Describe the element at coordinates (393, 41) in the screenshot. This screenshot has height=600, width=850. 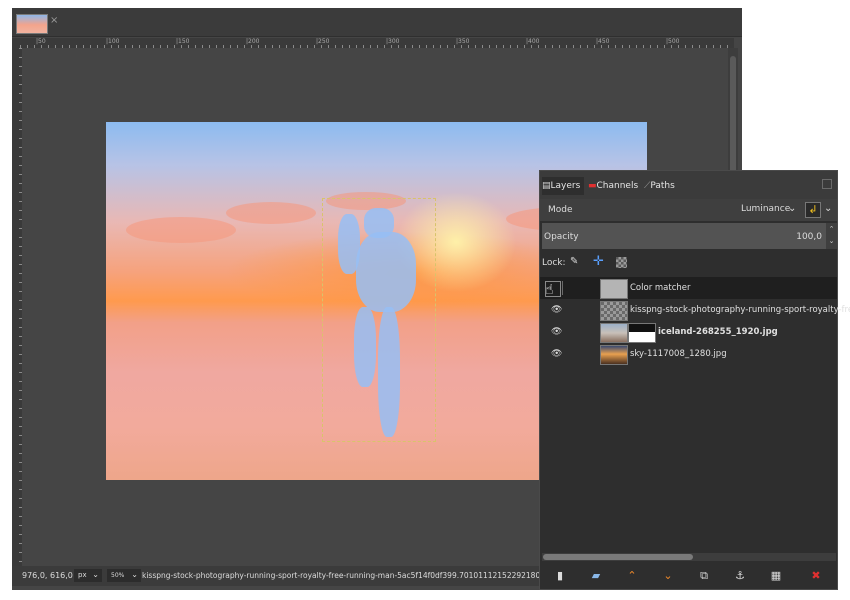
I see `ruler-label: |300` at that location.